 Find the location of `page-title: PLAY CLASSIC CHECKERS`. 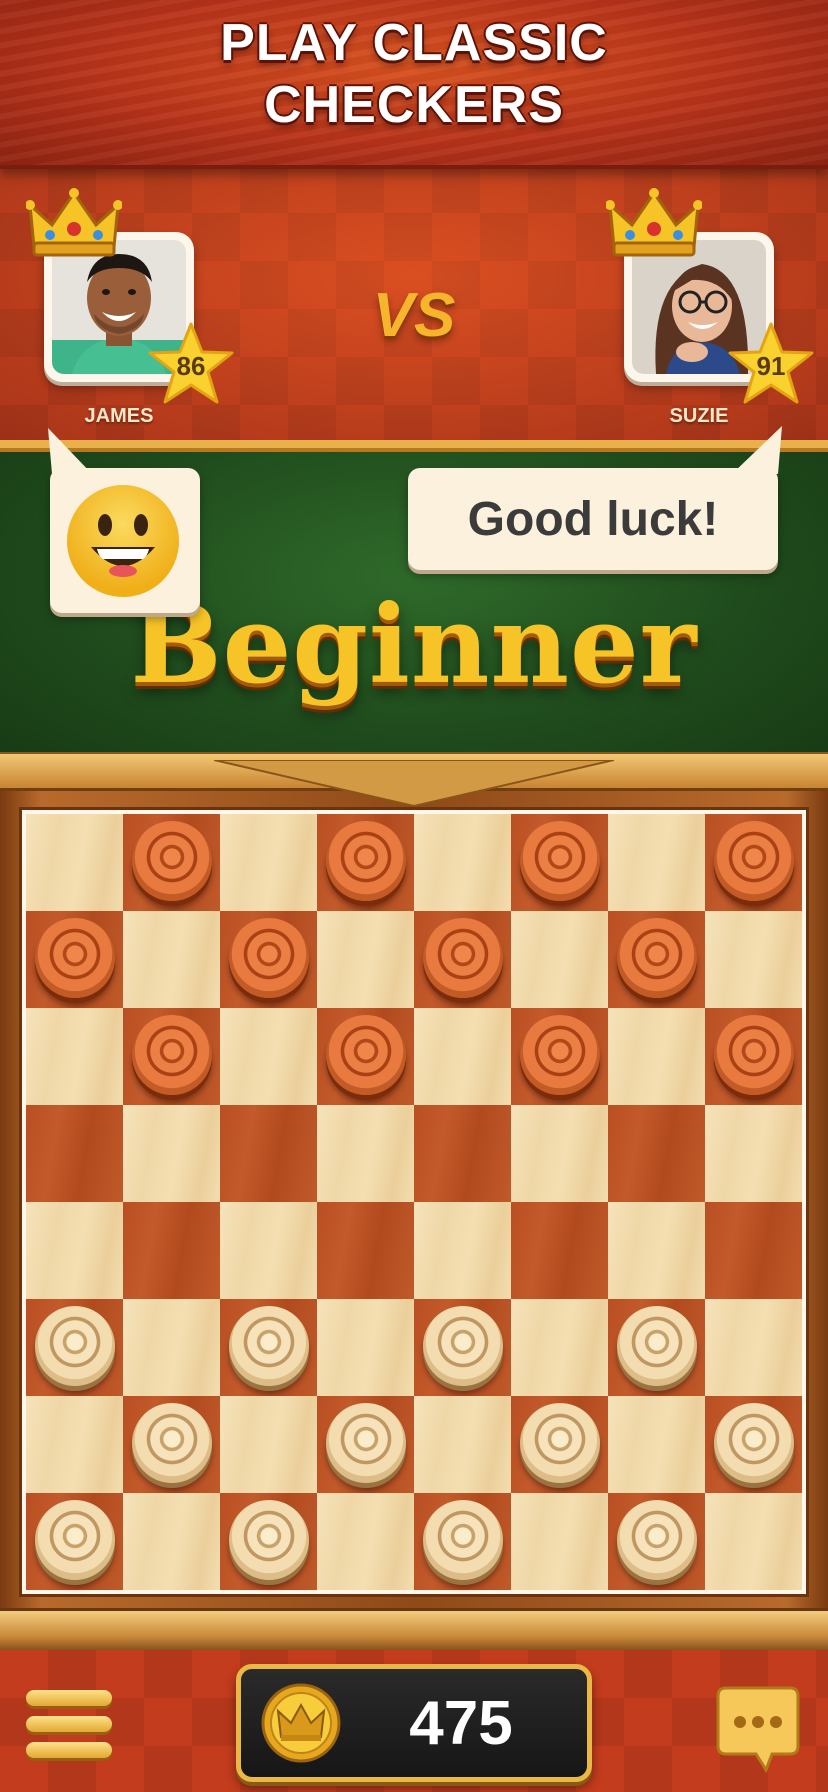

page-title: PLAY CLASSIC CHECKERS is located at coordinates (414, 74).